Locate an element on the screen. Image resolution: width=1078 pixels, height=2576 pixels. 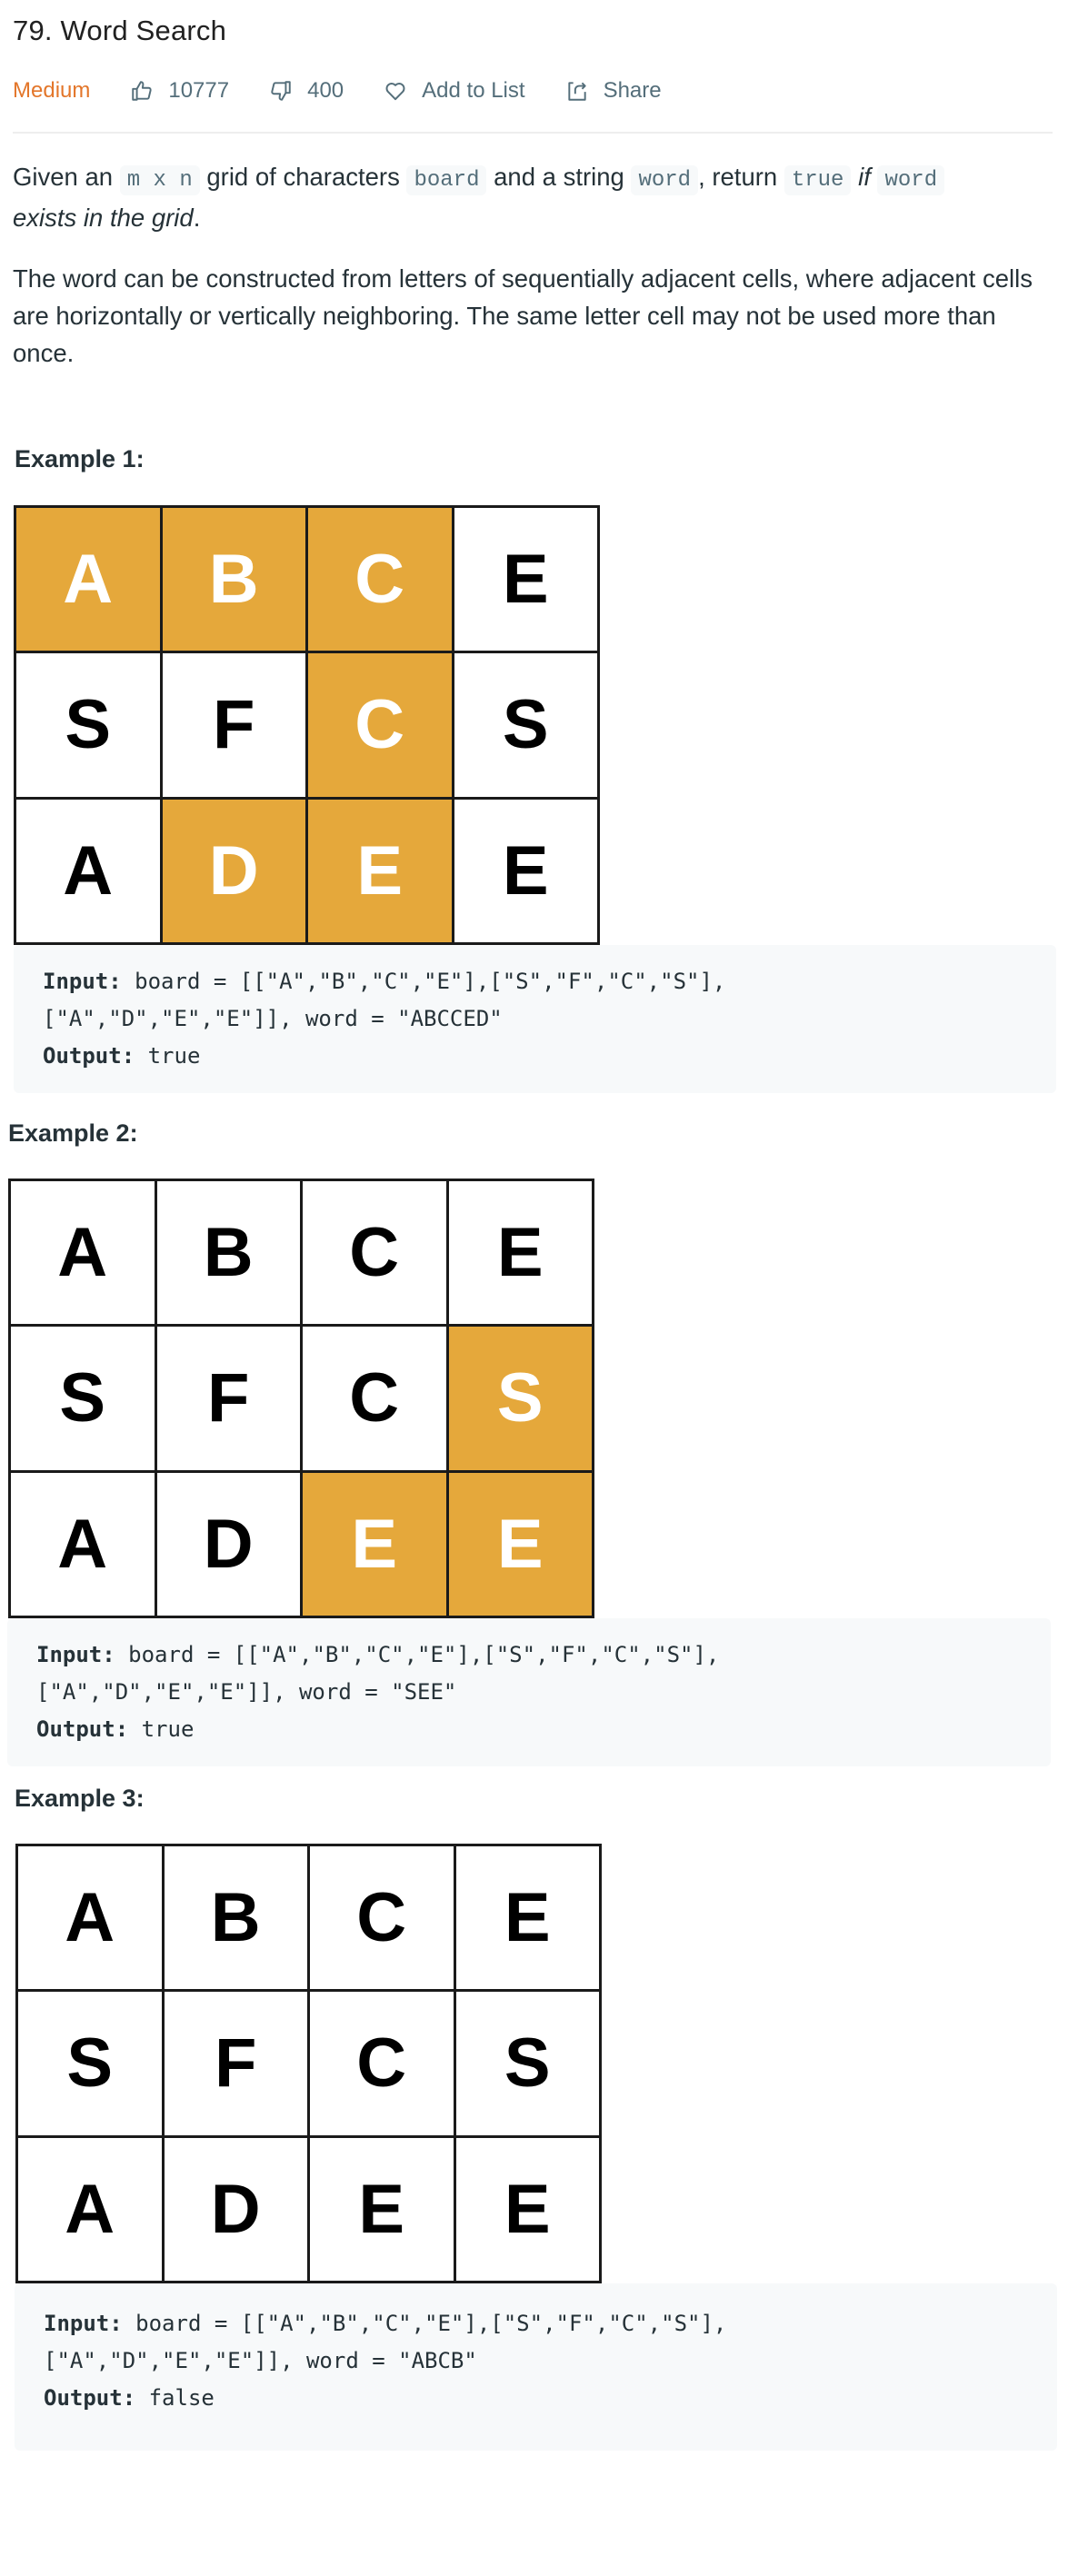
desc-text: Given an is located at coordinates (66, 177).